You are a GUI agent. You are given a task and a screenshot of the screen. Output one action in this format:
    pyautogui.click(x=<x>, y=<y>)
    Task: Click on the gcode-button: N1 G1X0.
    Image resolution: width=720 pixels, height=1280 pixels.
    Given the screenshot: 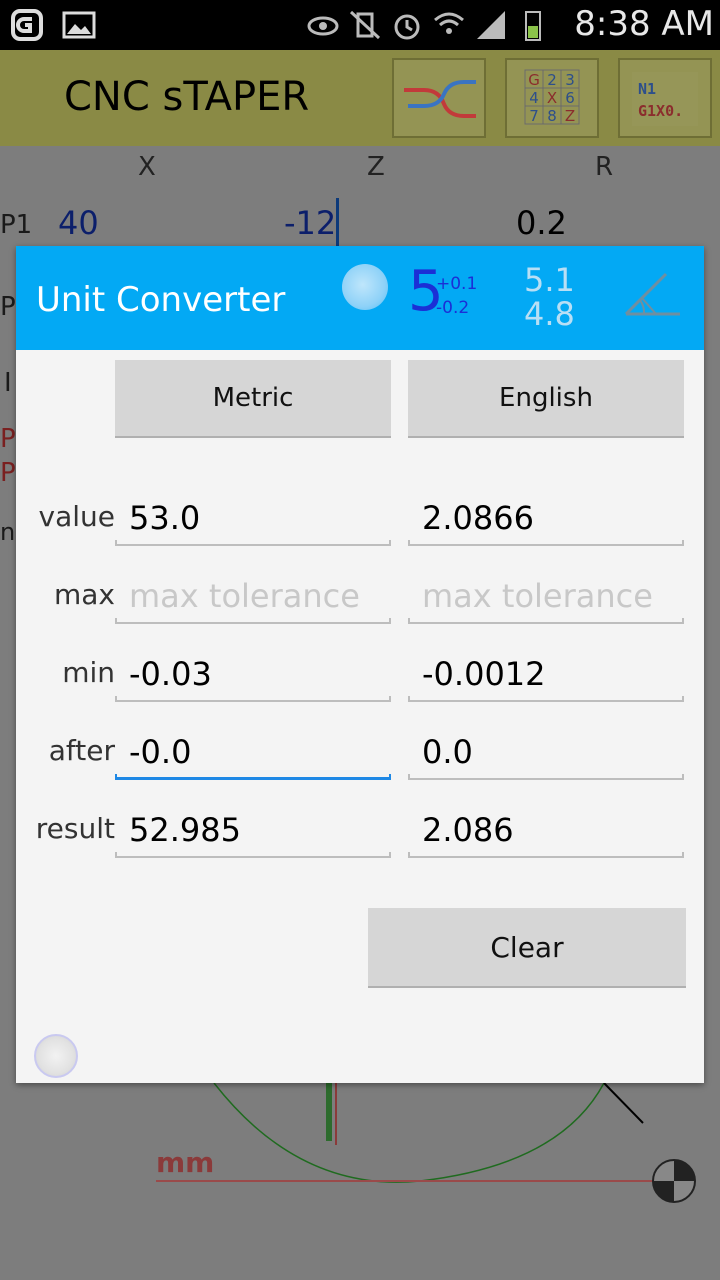 What is the action you would take?
    pyautogui.click(x=665, y=98)
    